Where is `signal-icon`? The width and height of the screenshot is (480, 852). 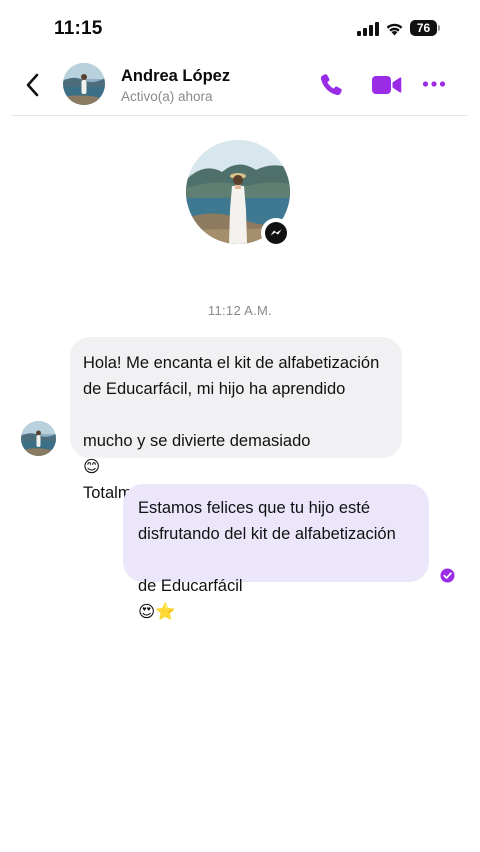
signal-icon is located at coordinates (368, 29).